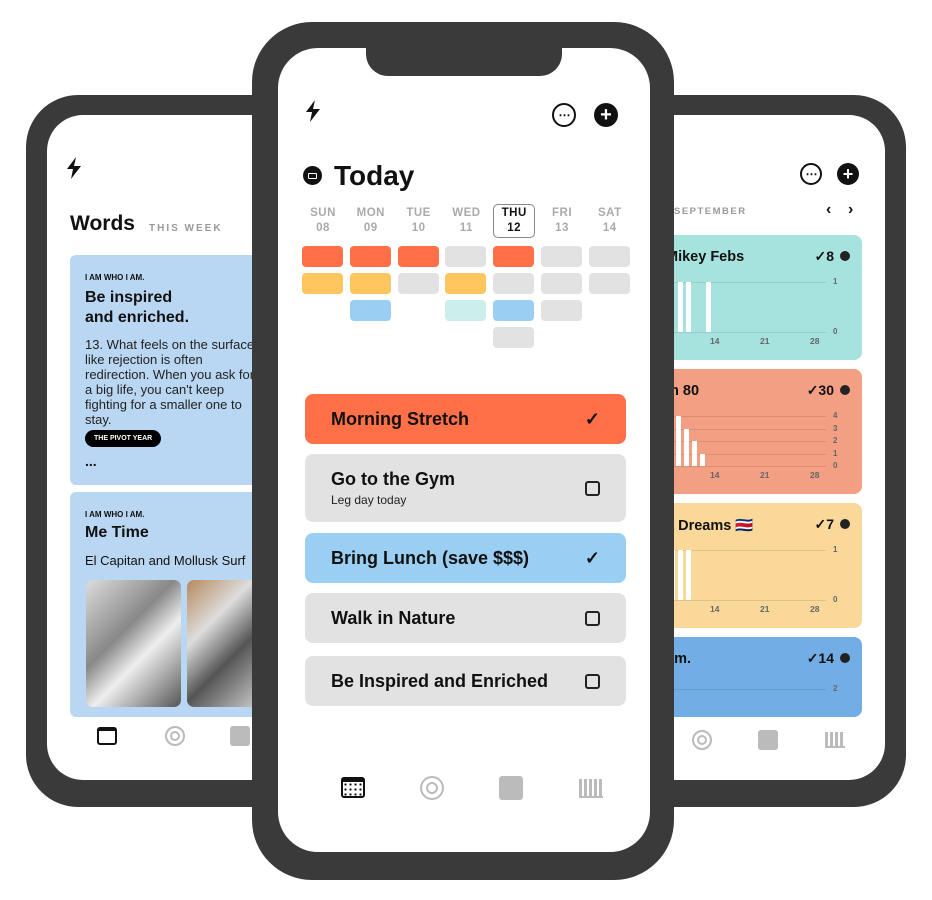 Image resolution: width=932 pixels, height=900 pixels. What do you see at coordinates (835, 688) in the screenshot?
I see `y-tick: 2` at bounding box center [835, 688].